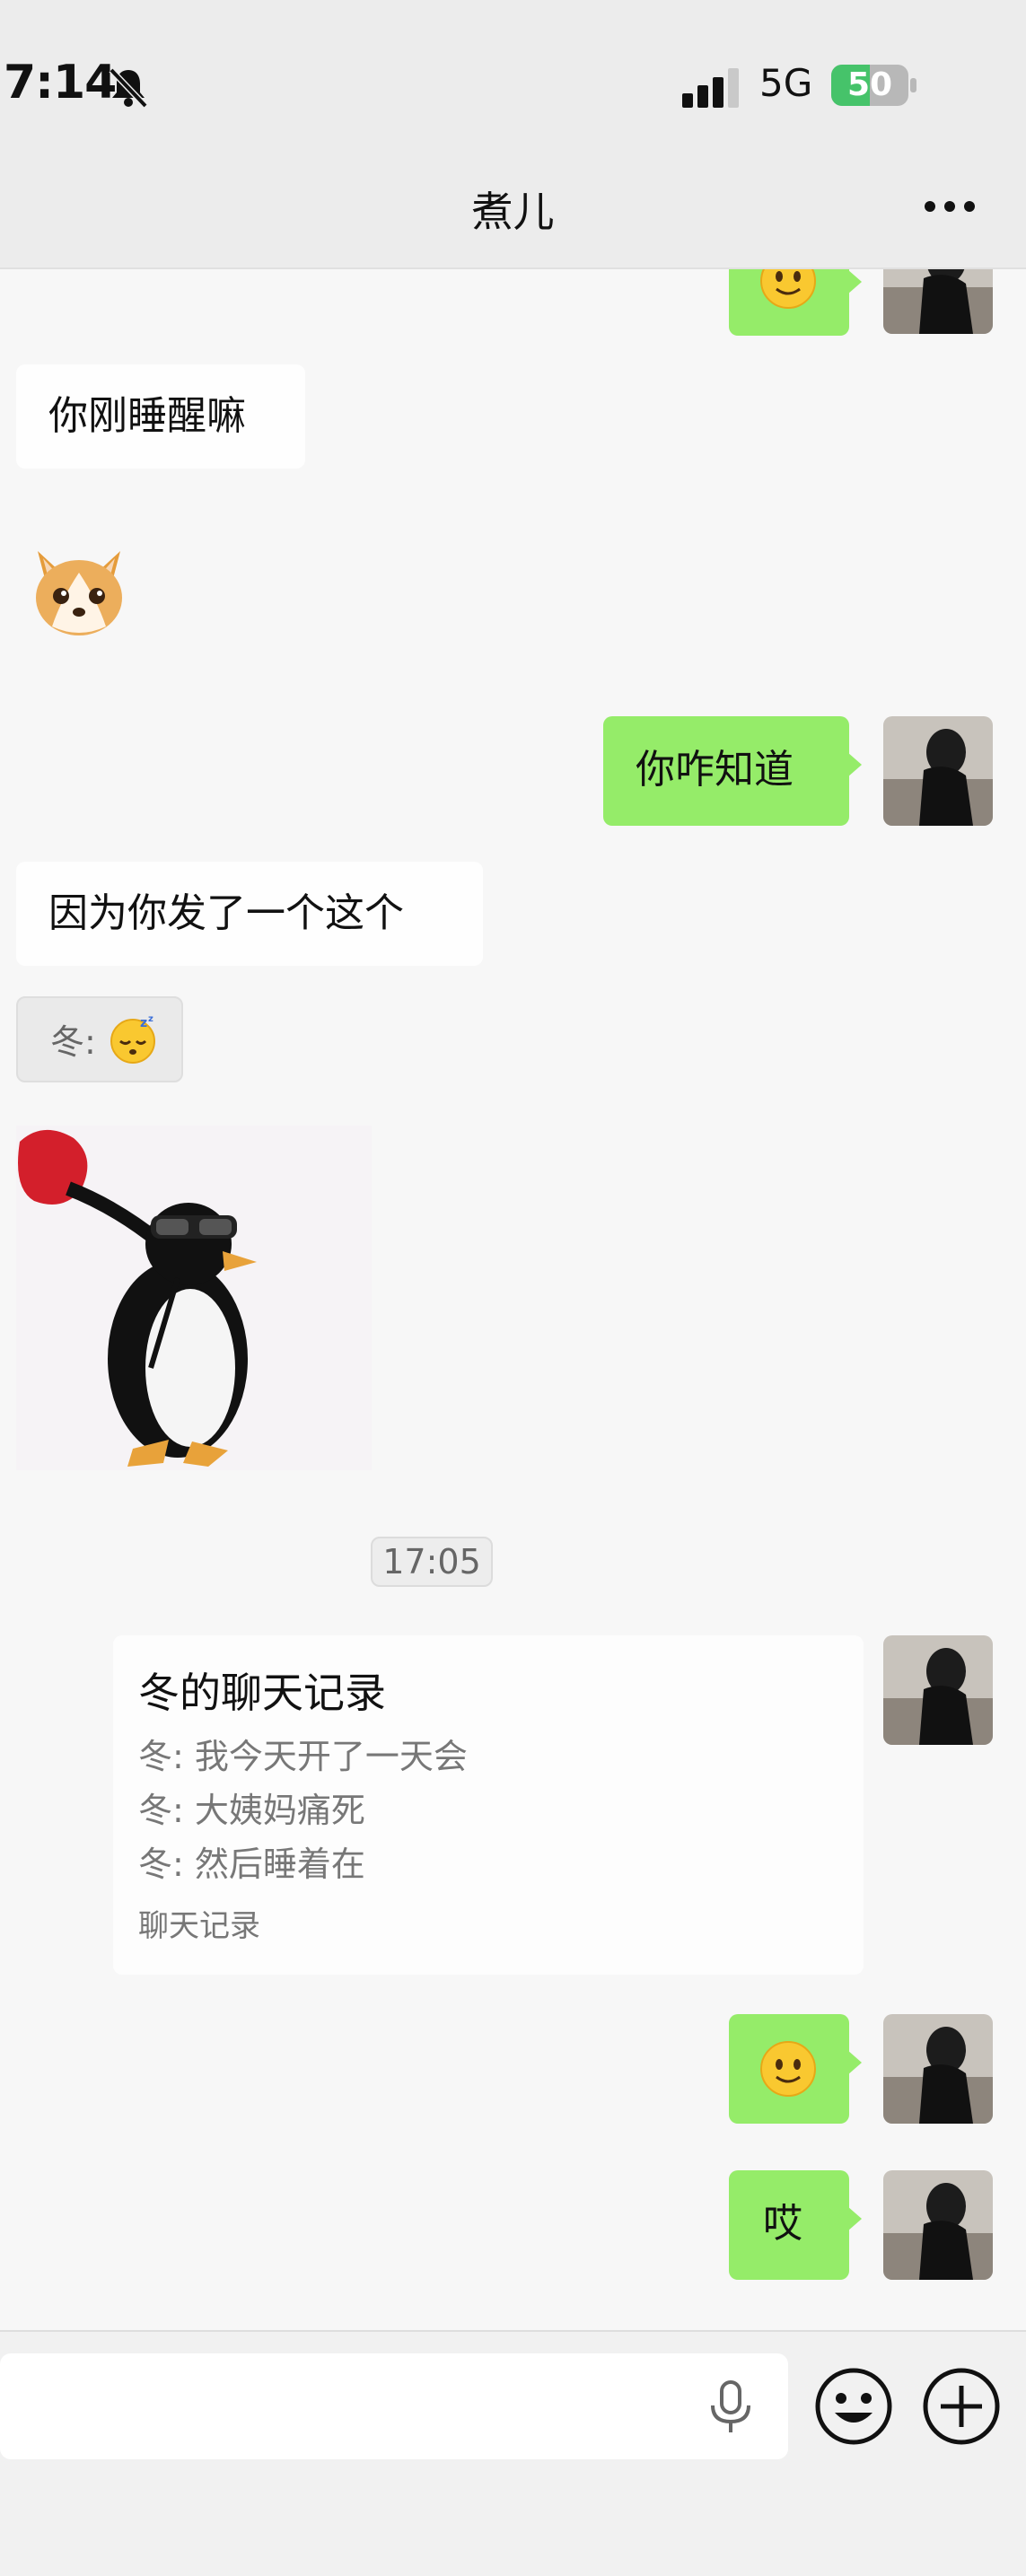 This screenshot has width=1026, height=2576. Describe the element at coordinates (99, 1039) in the screenshot. I see `quote-reply: 冬: z z` at that location.